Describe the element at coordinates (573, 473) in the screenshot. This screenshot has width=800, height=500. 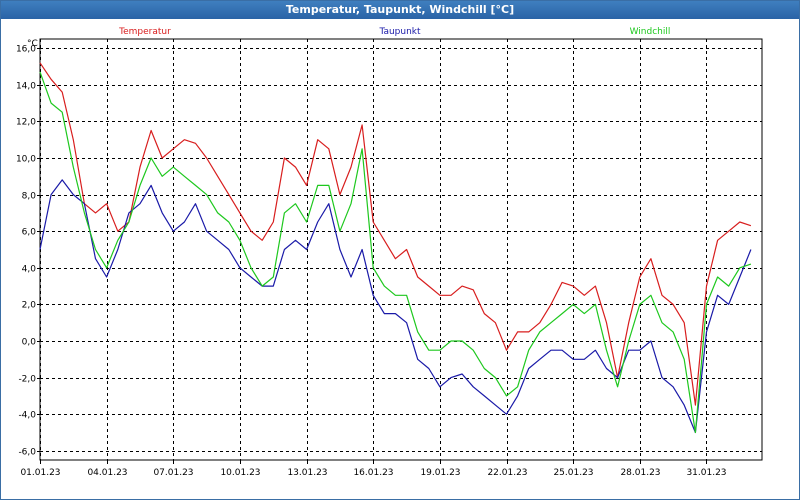
I see `x-tick-label: 25.01.23` at that location.